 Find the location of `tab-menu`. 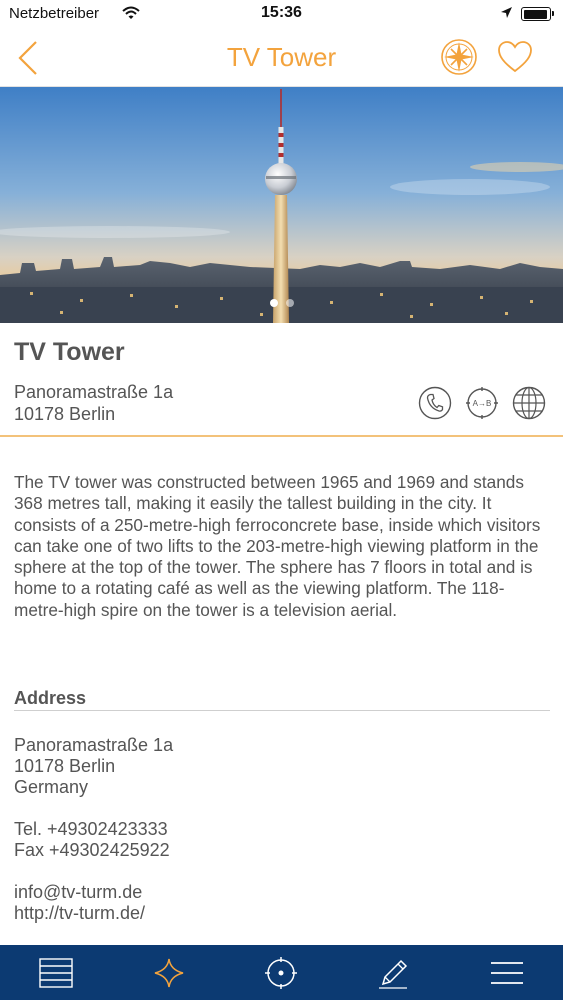

tab-menu is located at coordinates (506, 972).